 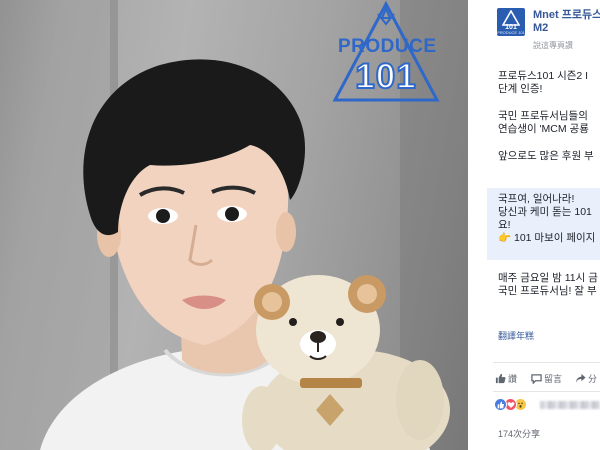 What do you see at coordinates (387, 46) in the screenshot?
I see `produce-logo-word: PRODUCE` at bounding box center [387, 46].